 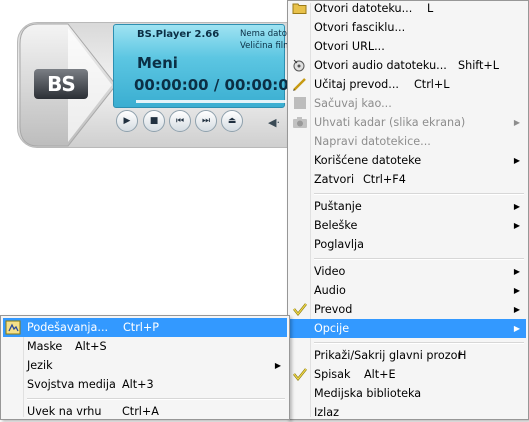 What do you see at coordinates (333, 309) in the screenshot?
I see `menu-item-label: Prevod` at bounding box center [333, 309].